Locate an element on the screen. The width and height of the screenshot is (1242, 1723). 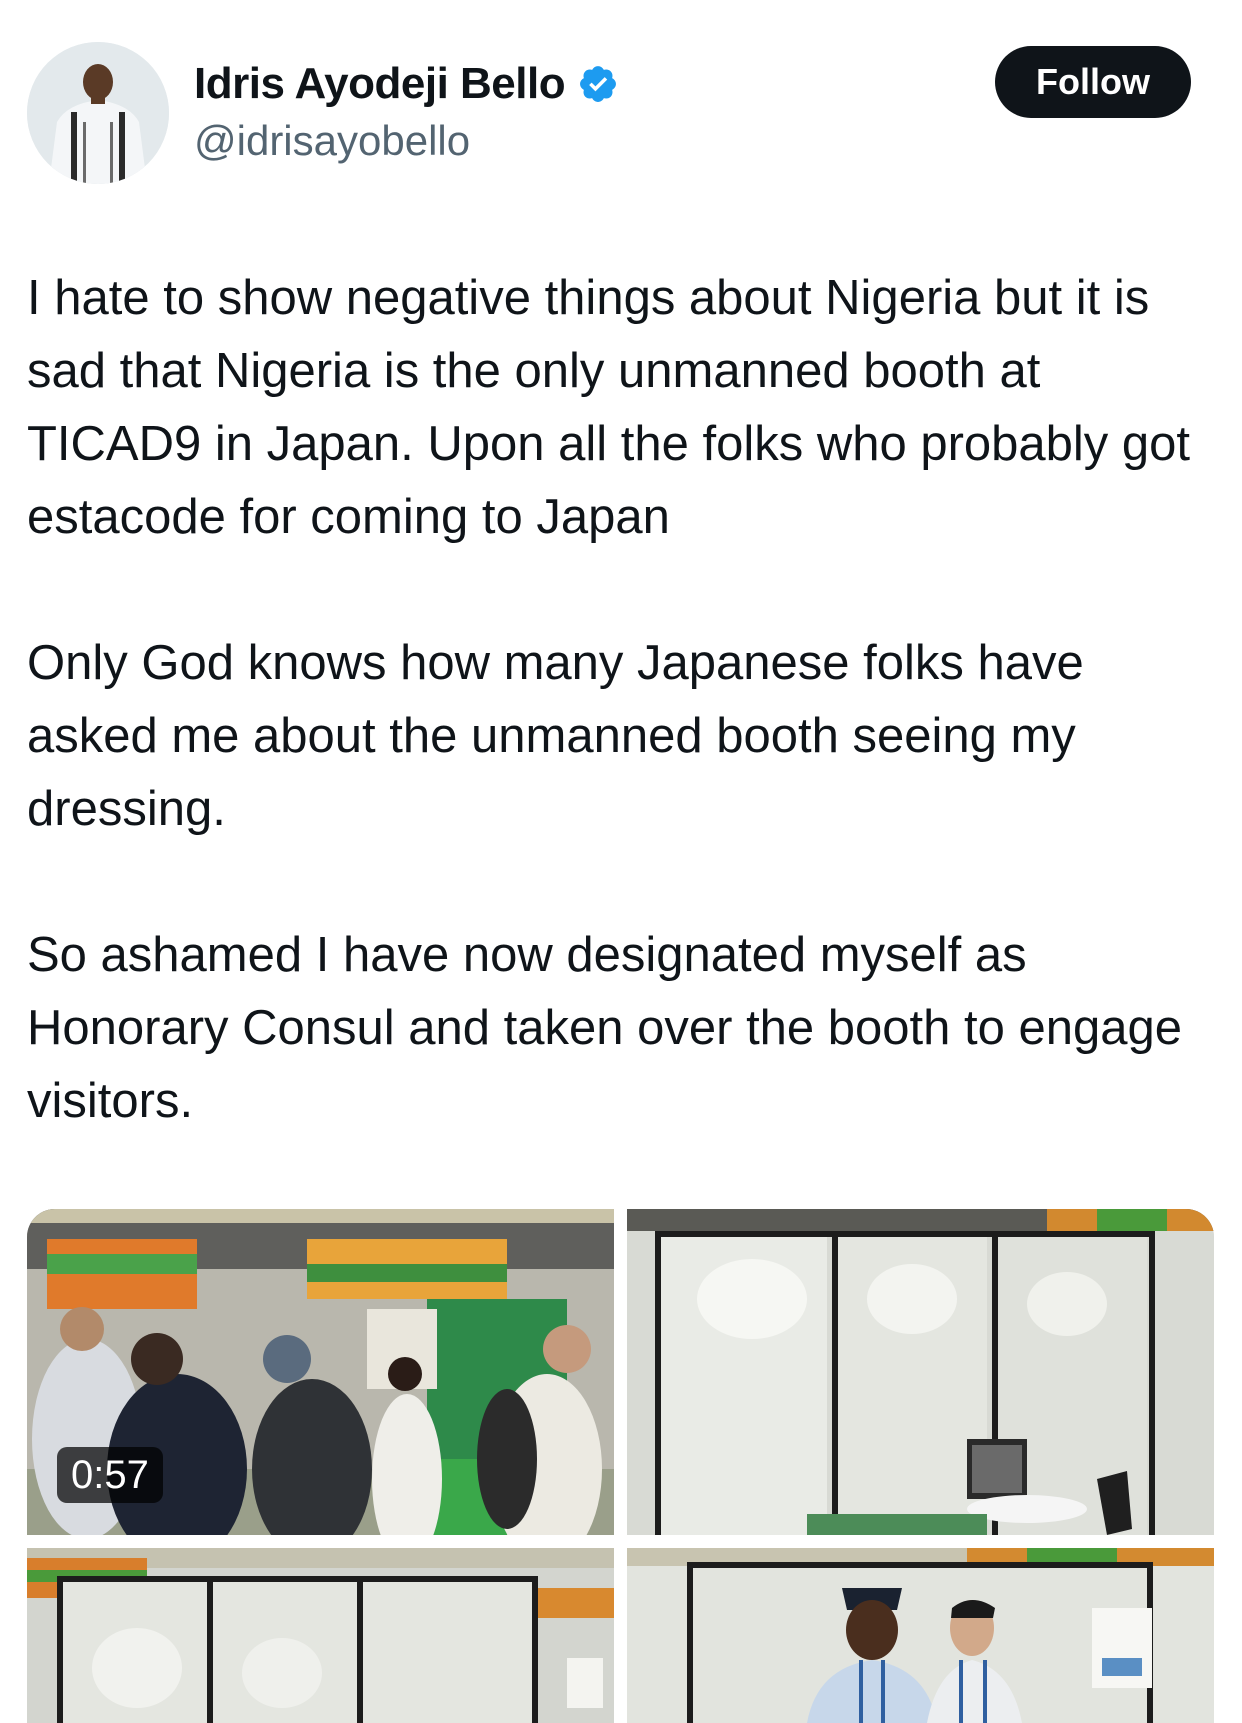
avatar-image is located at coordinates (98, 113).